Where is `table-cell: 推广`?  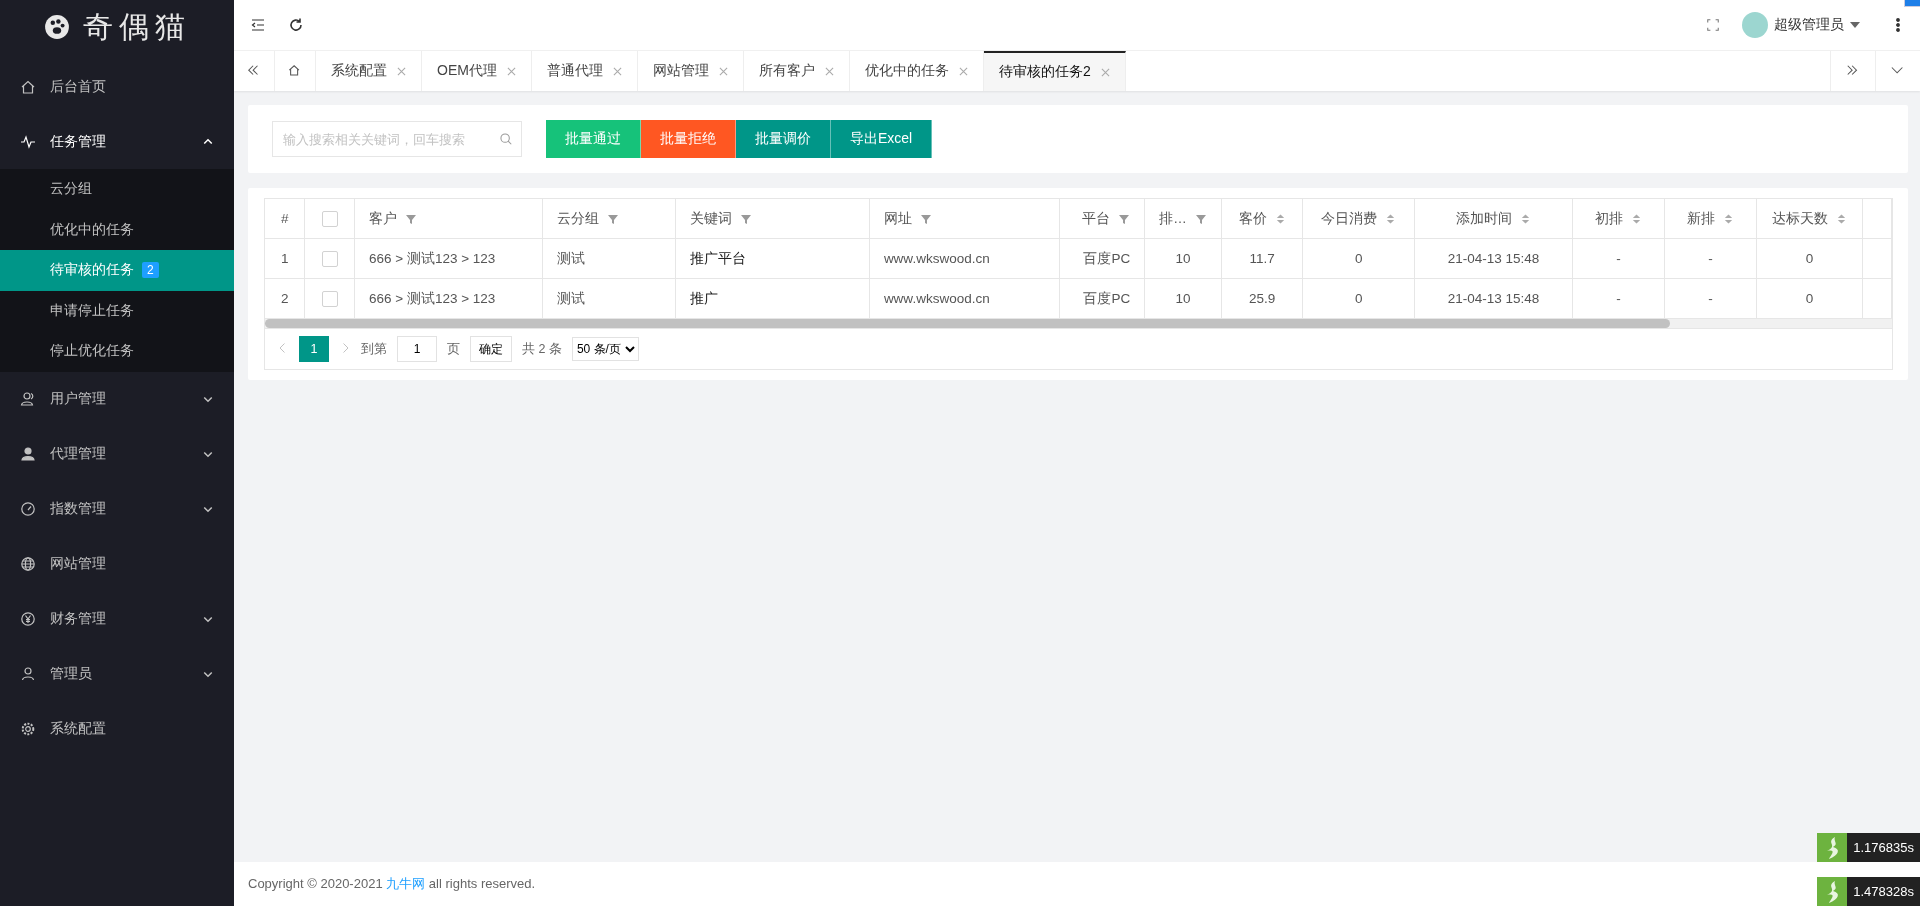
table-cell: 推广 is located at coordinates (703, 298).